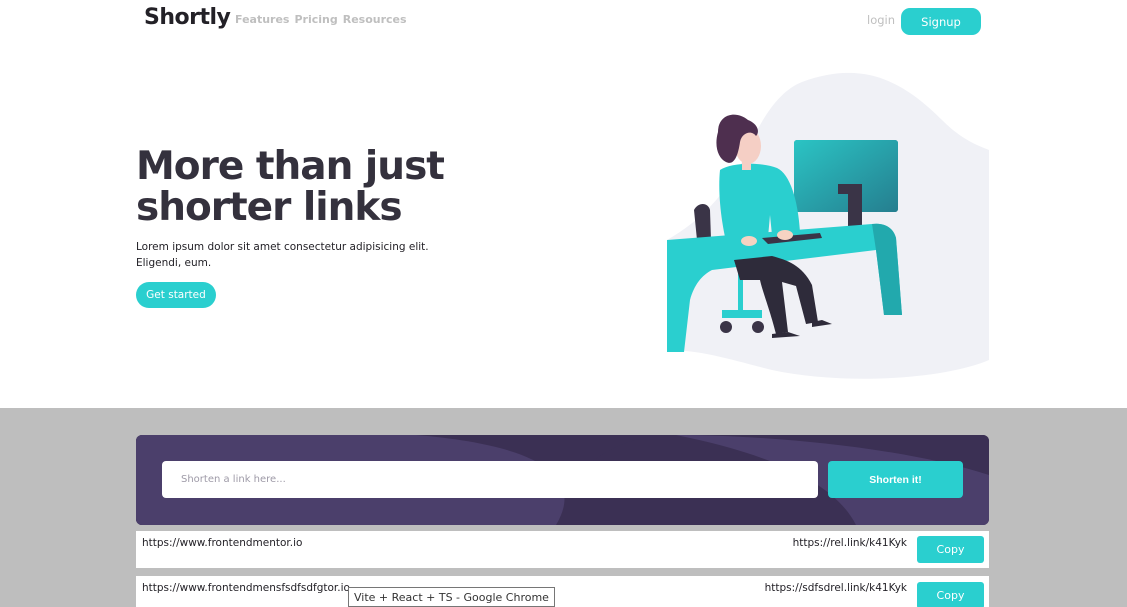  I want to click on nav-links: Features Pricing Resources, so click(321, 19).